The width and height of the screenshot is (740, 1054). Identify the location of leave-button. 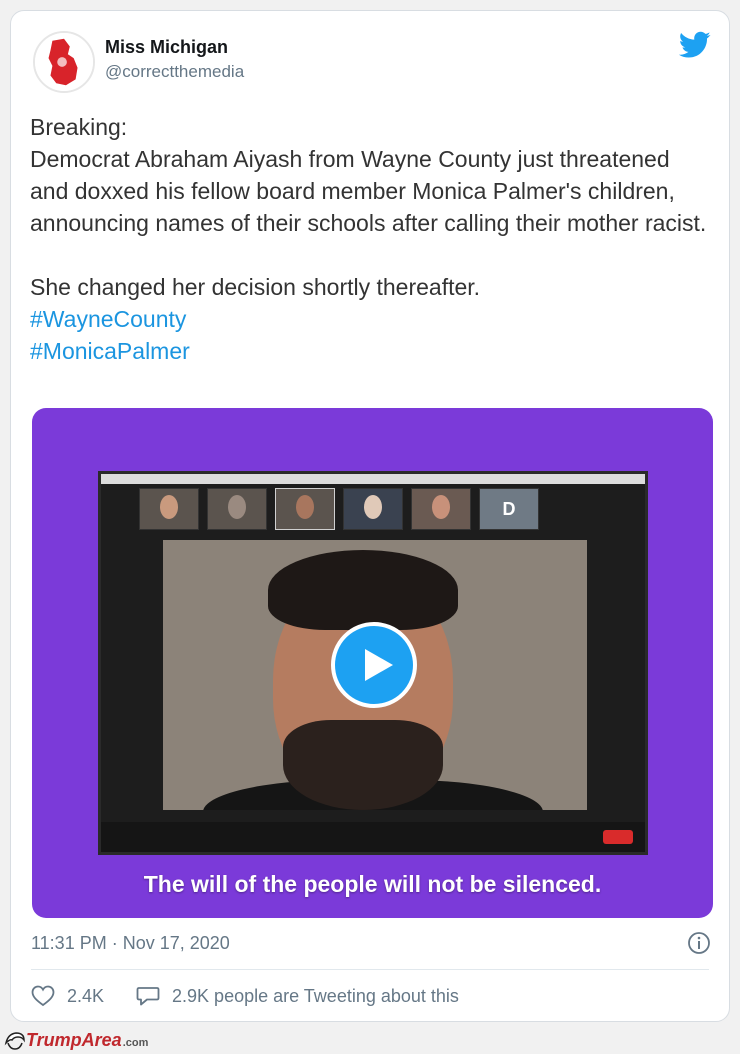
(618, 837).